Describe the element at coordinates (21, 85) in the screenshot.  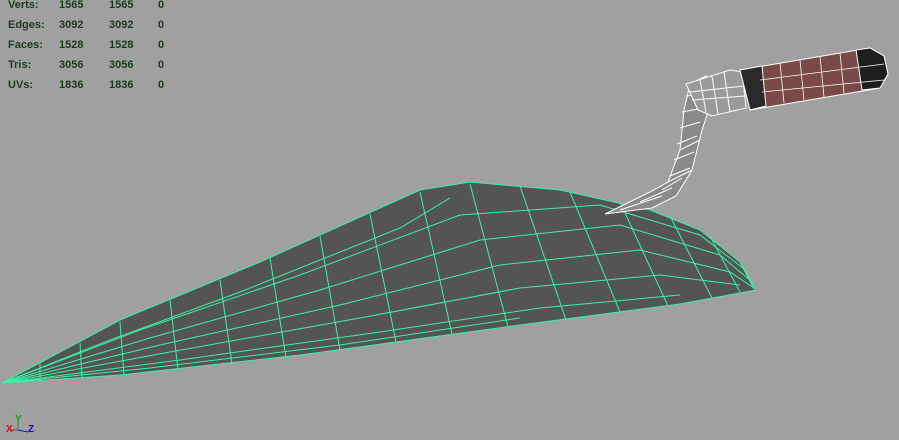
I see `hud-label: UVs:` at that location.